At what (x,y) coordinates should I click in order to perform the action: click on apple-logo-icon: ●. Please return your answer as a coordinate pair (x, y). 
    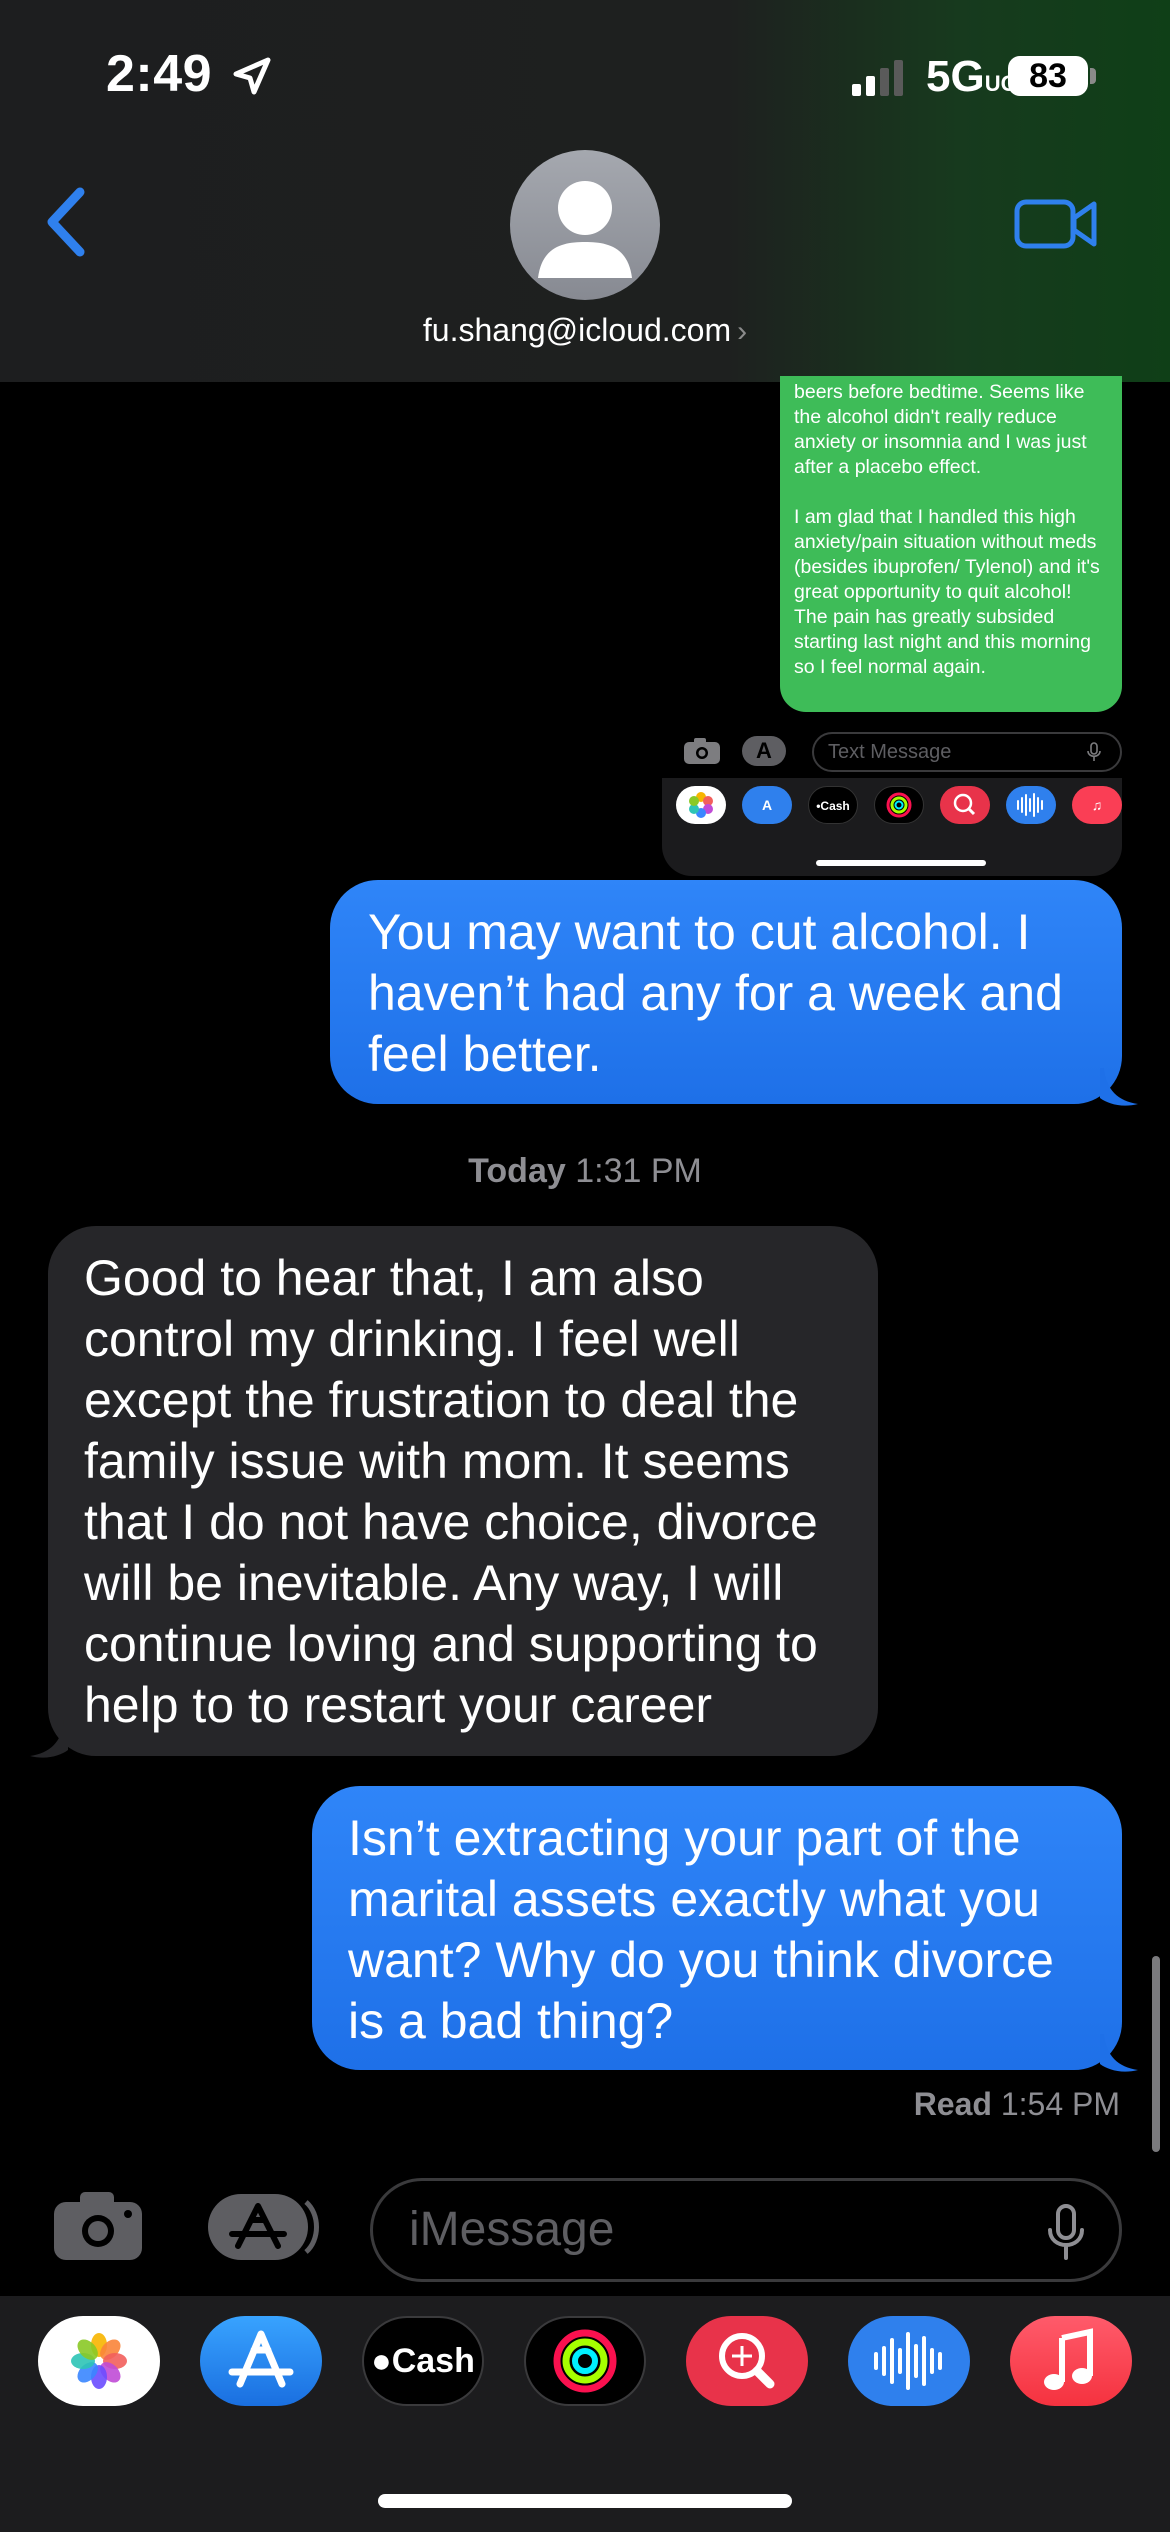
    Looking at the image, I should click on (381, 2361).